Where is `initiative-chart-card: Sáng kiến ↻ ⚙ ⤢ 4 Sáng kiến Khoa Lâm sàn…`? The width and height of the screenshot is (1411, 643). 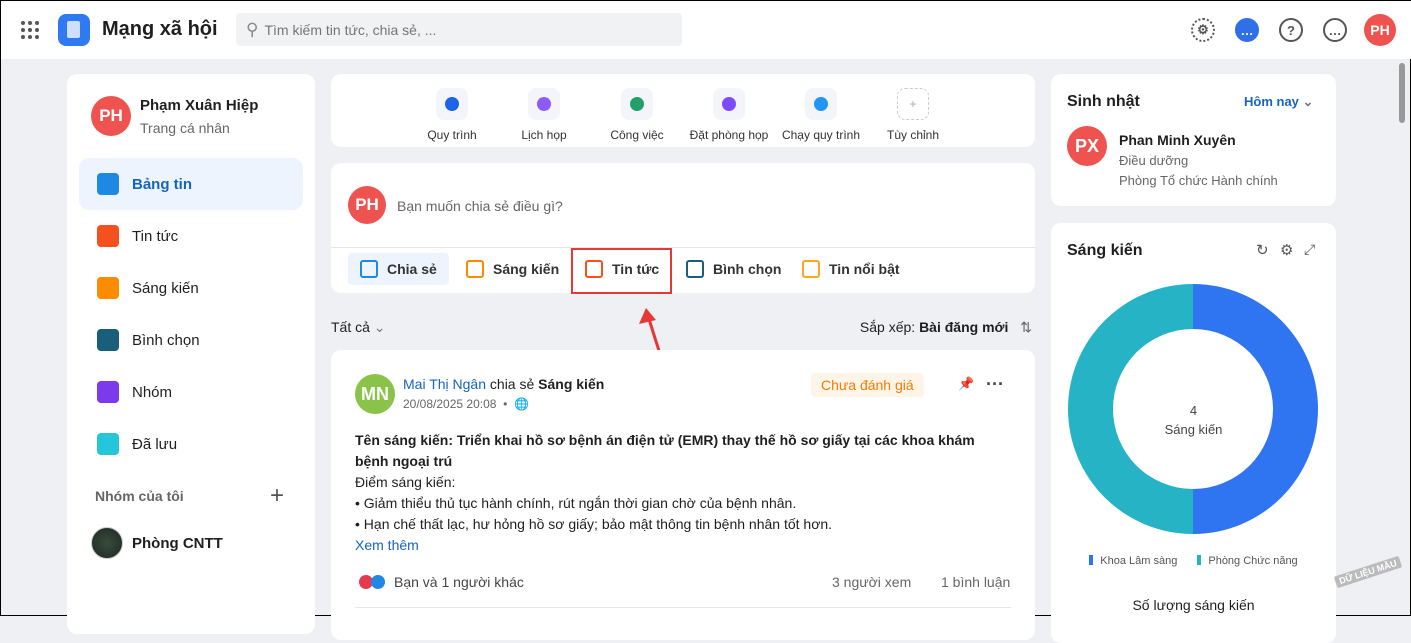
initiative-chart-card: Sáng kiến ↻ ⚙ ⤢ 4 Sáng kiến Khoa Lâm sàn… is located at coordinates (1193, 433).